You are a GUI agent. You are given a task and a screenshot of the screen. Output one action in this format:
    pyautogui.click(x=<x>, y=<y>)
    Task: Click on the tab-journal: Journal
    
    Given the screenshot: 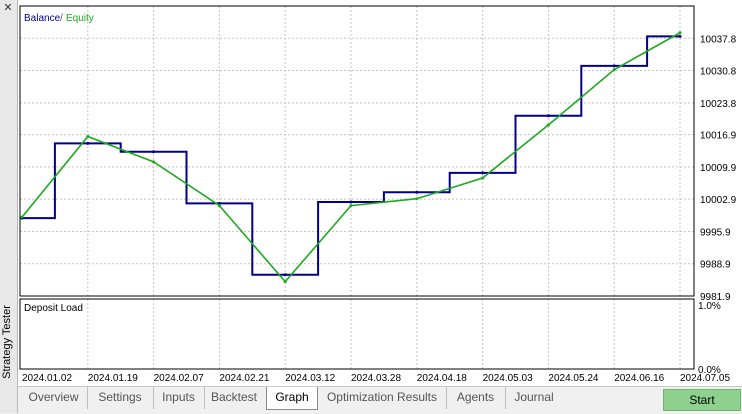 What is the action you would take?
    pyautogui.click(x=534, y=398)
    